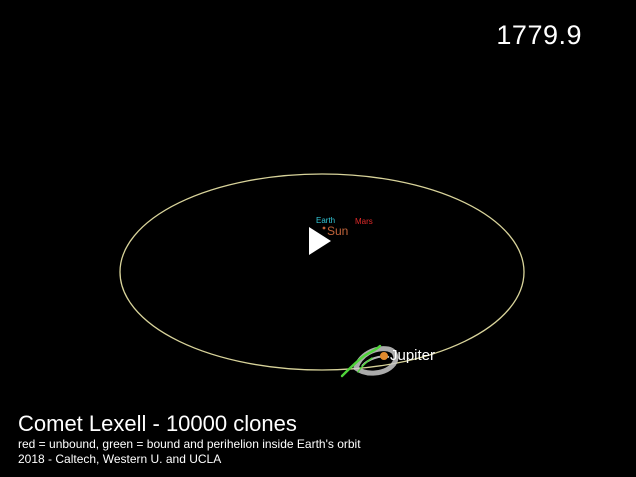 Image resolution: width=636 pixels, height=477 pixels. Describe the element at coordinates (384, 356) in the screenshot. I see `jupiter-body` at that location.